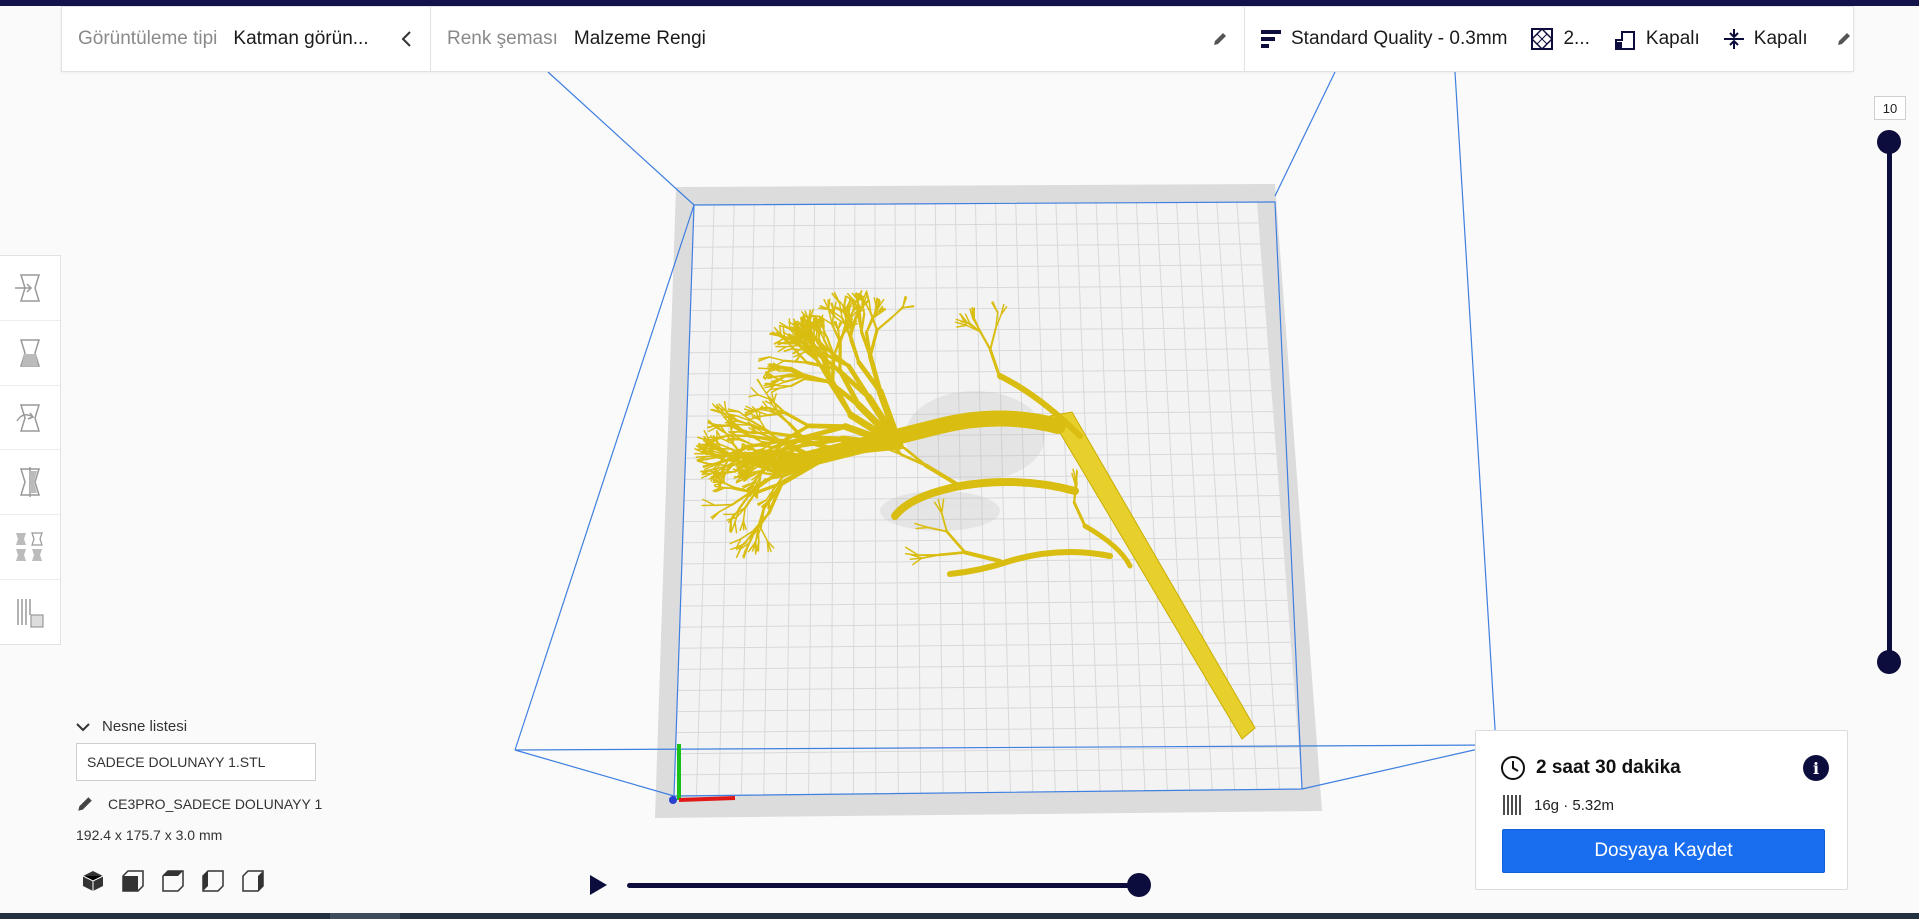  I want to click on play-icon, so click(598, 885).